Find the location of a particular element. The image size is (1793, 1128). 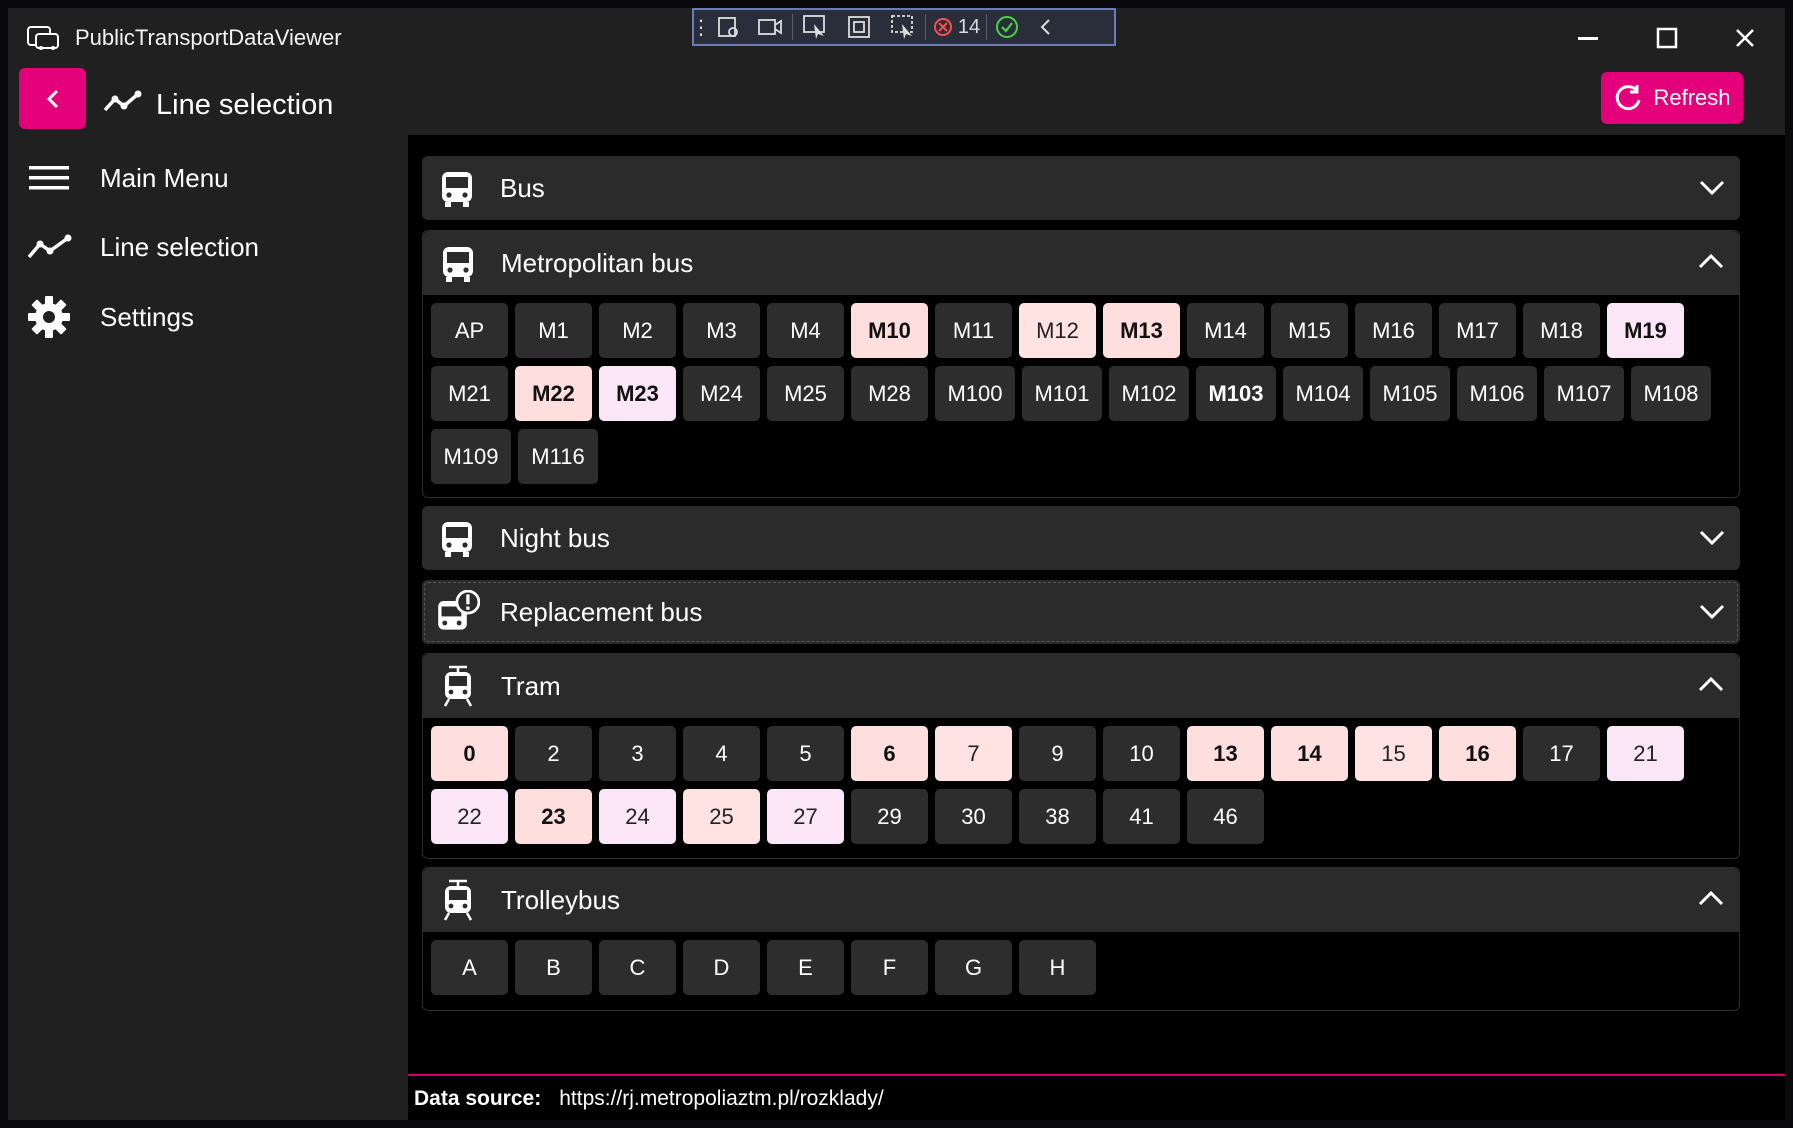

line-chip: 38 is located at coordinates (1057, 816).